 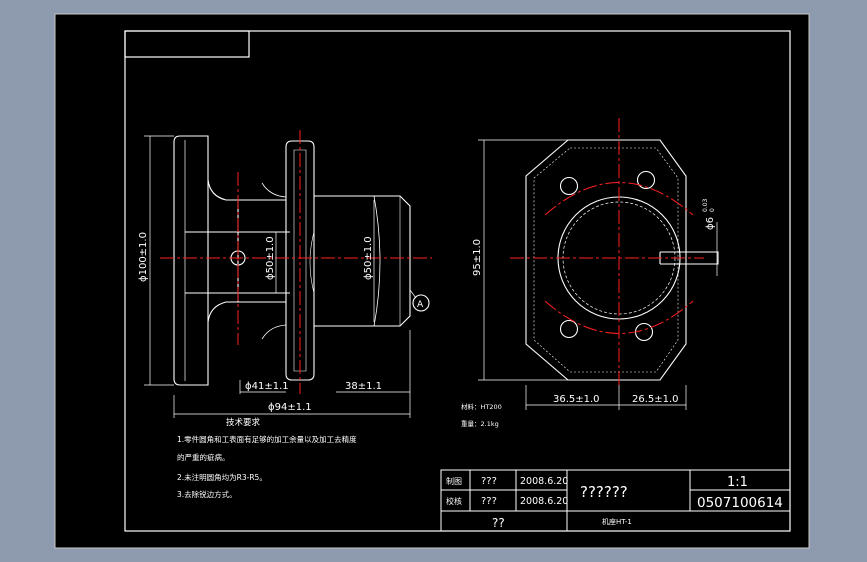 What do you see at coordinates (705, 205) in the screenshot?
I see `dim-dia6-tol-upper: 0.03` at bounding box center [705, 205].